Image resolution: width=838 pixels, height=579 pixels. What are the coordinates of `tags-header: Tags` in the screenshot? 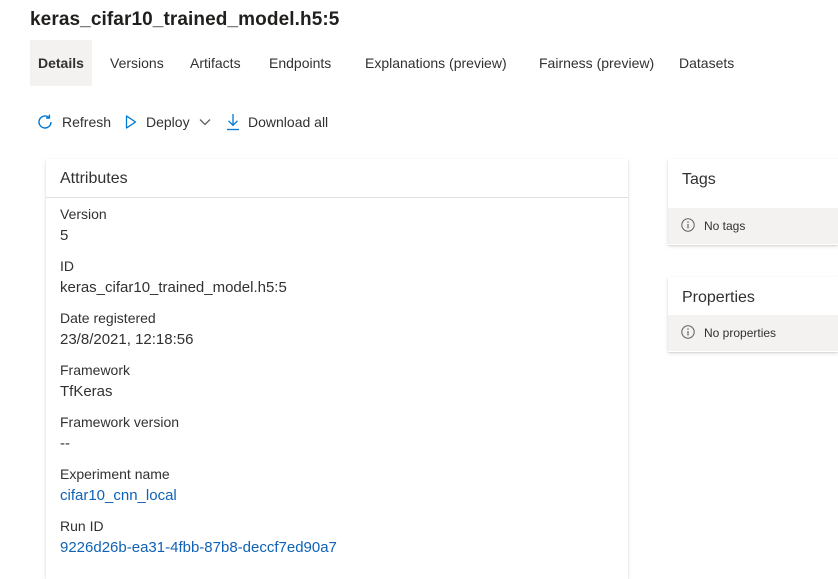 It's located at (699, 179).